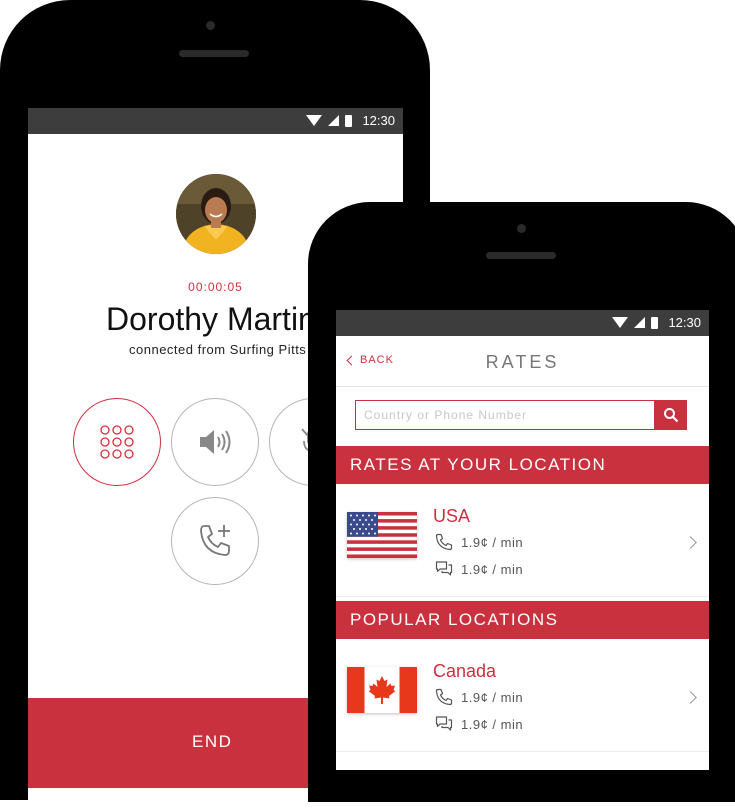 The height and width of the screenshot is (808, 735). What do you see at coordinates (452, 516) in the screenshot?
I see `country-name: USA` at bounding box center [452, 516].